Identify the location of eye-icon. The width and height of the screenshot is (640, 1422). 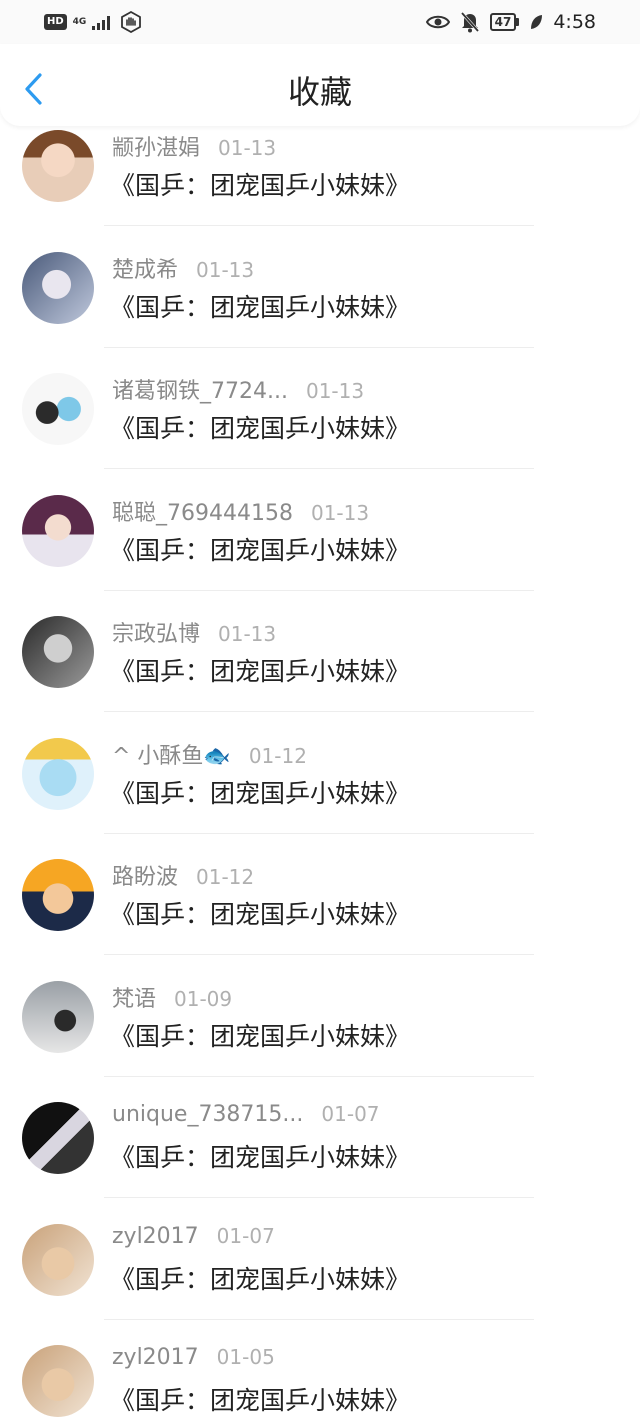
(437, 22).